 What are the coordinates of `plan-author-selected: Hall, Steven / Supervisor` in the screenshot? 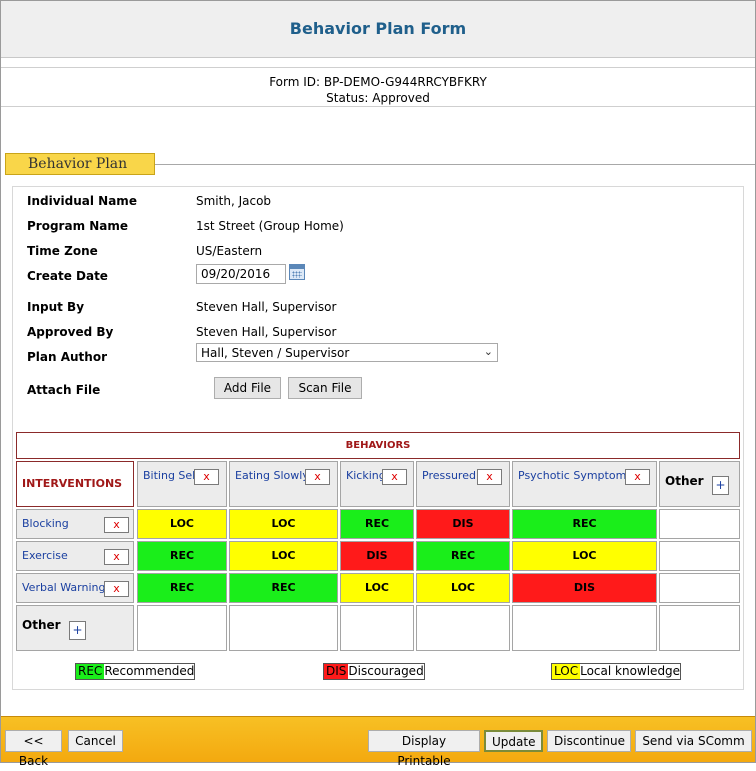 It's located at (275, 353).